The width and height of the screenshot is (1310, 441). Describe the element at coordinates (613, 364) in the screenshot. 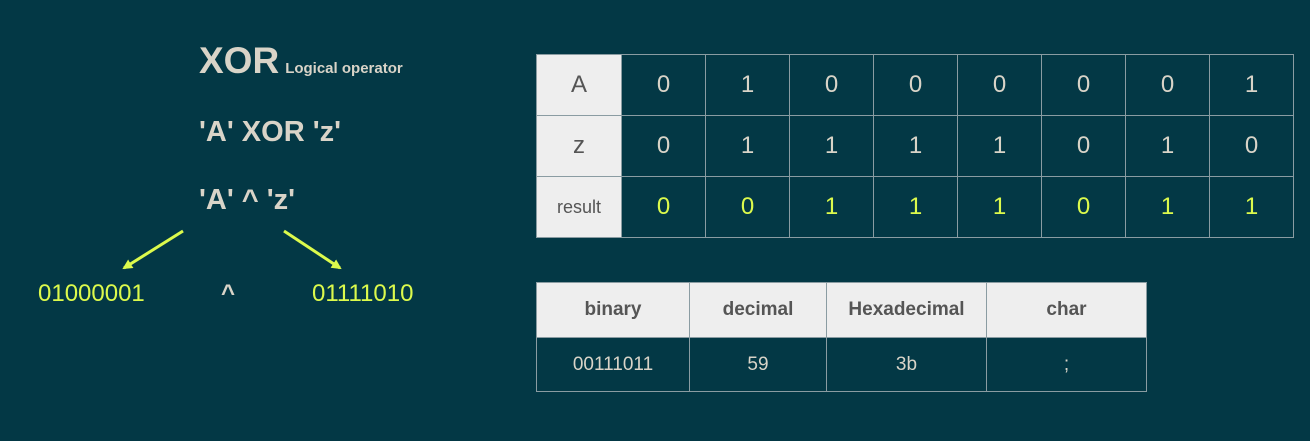

I see `binary-cell: 00111011` at that location.